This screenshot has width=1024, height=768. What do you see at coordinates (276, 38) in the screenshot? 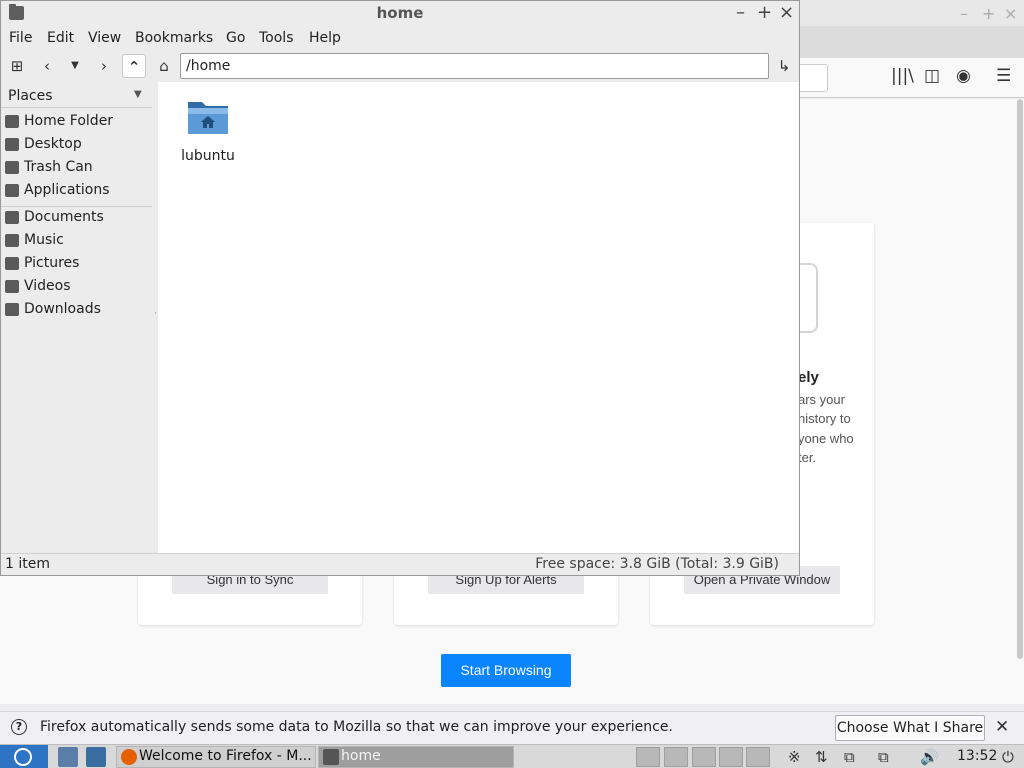
I see `menu-tools: Tools` at bounding box center [276, 38].